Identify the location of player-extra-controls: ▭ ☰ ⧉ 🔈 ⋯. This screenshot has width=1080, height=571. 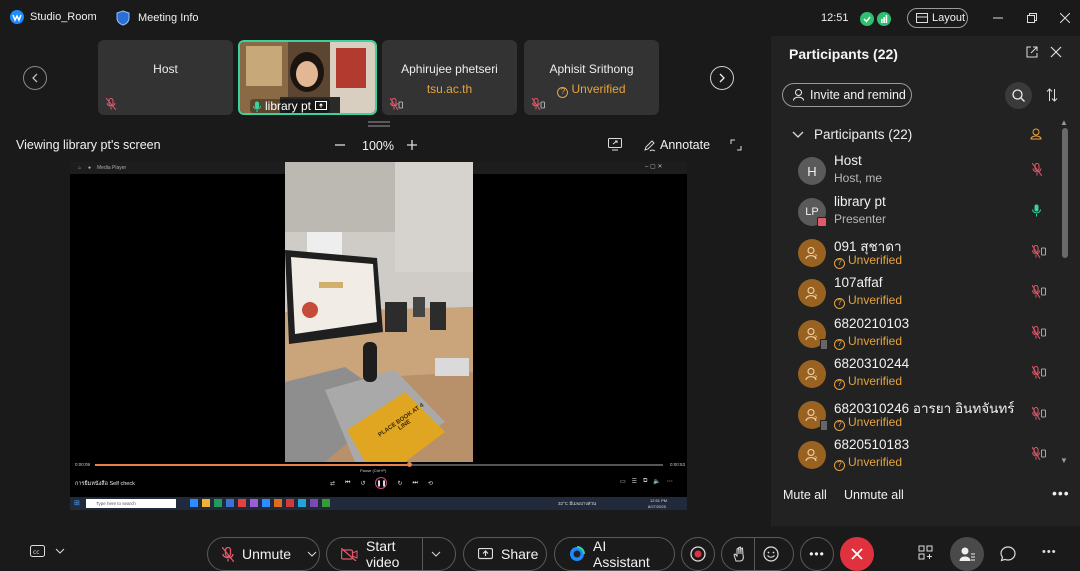
(646, 481).